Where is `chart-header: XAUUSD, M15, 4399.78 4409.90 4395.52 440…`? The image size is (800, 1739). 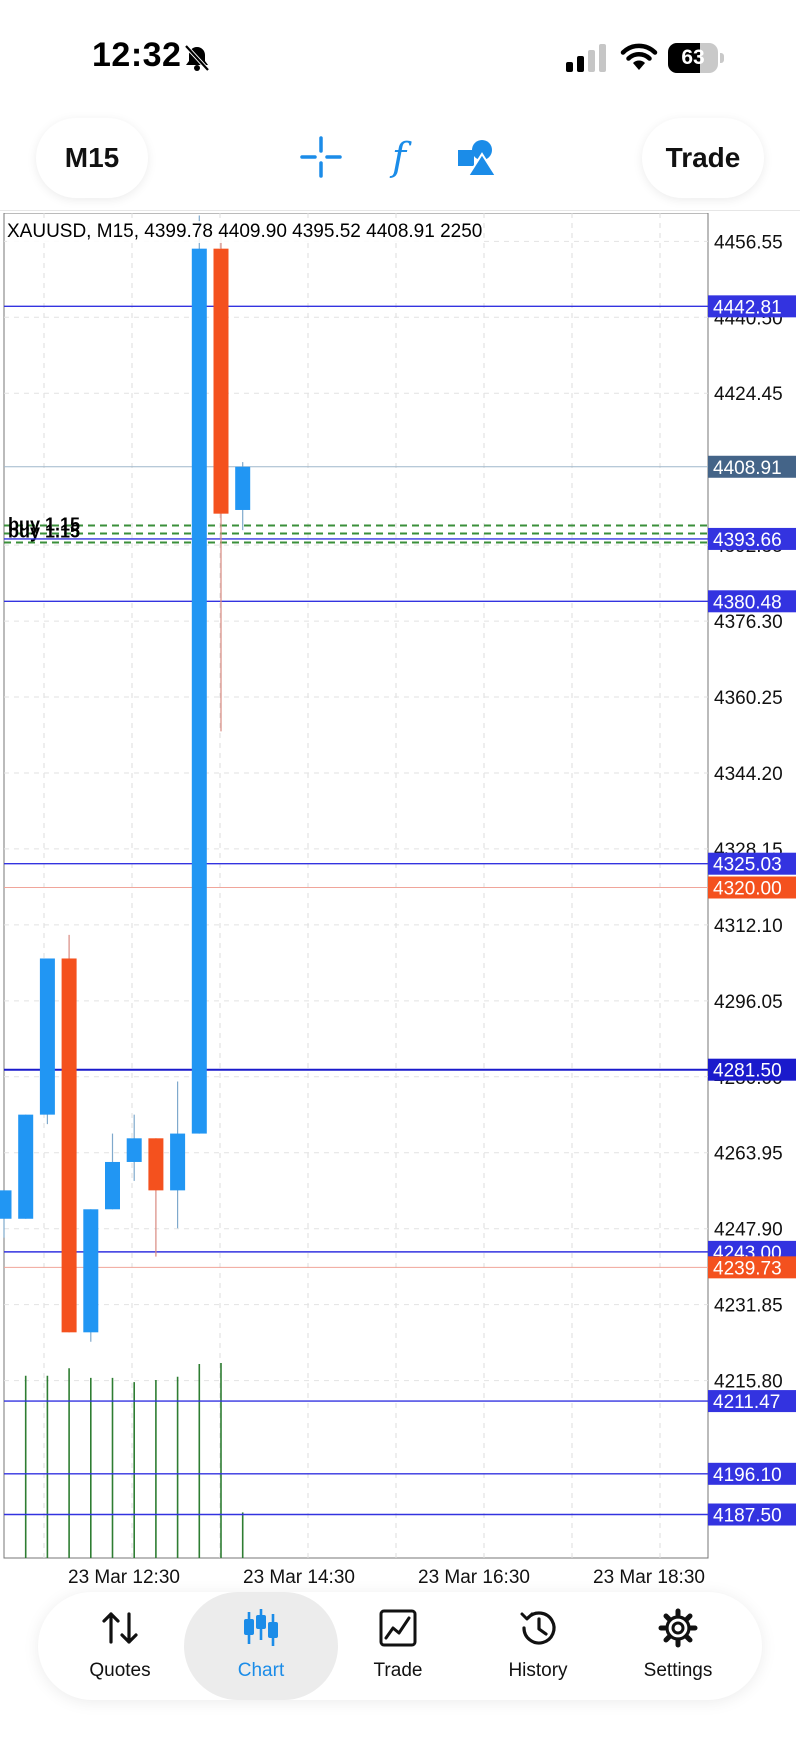 chart-header: XAUUSD, M15, 4399.78 4409.90 4395.52 440… is located at coordinates (245, 232).